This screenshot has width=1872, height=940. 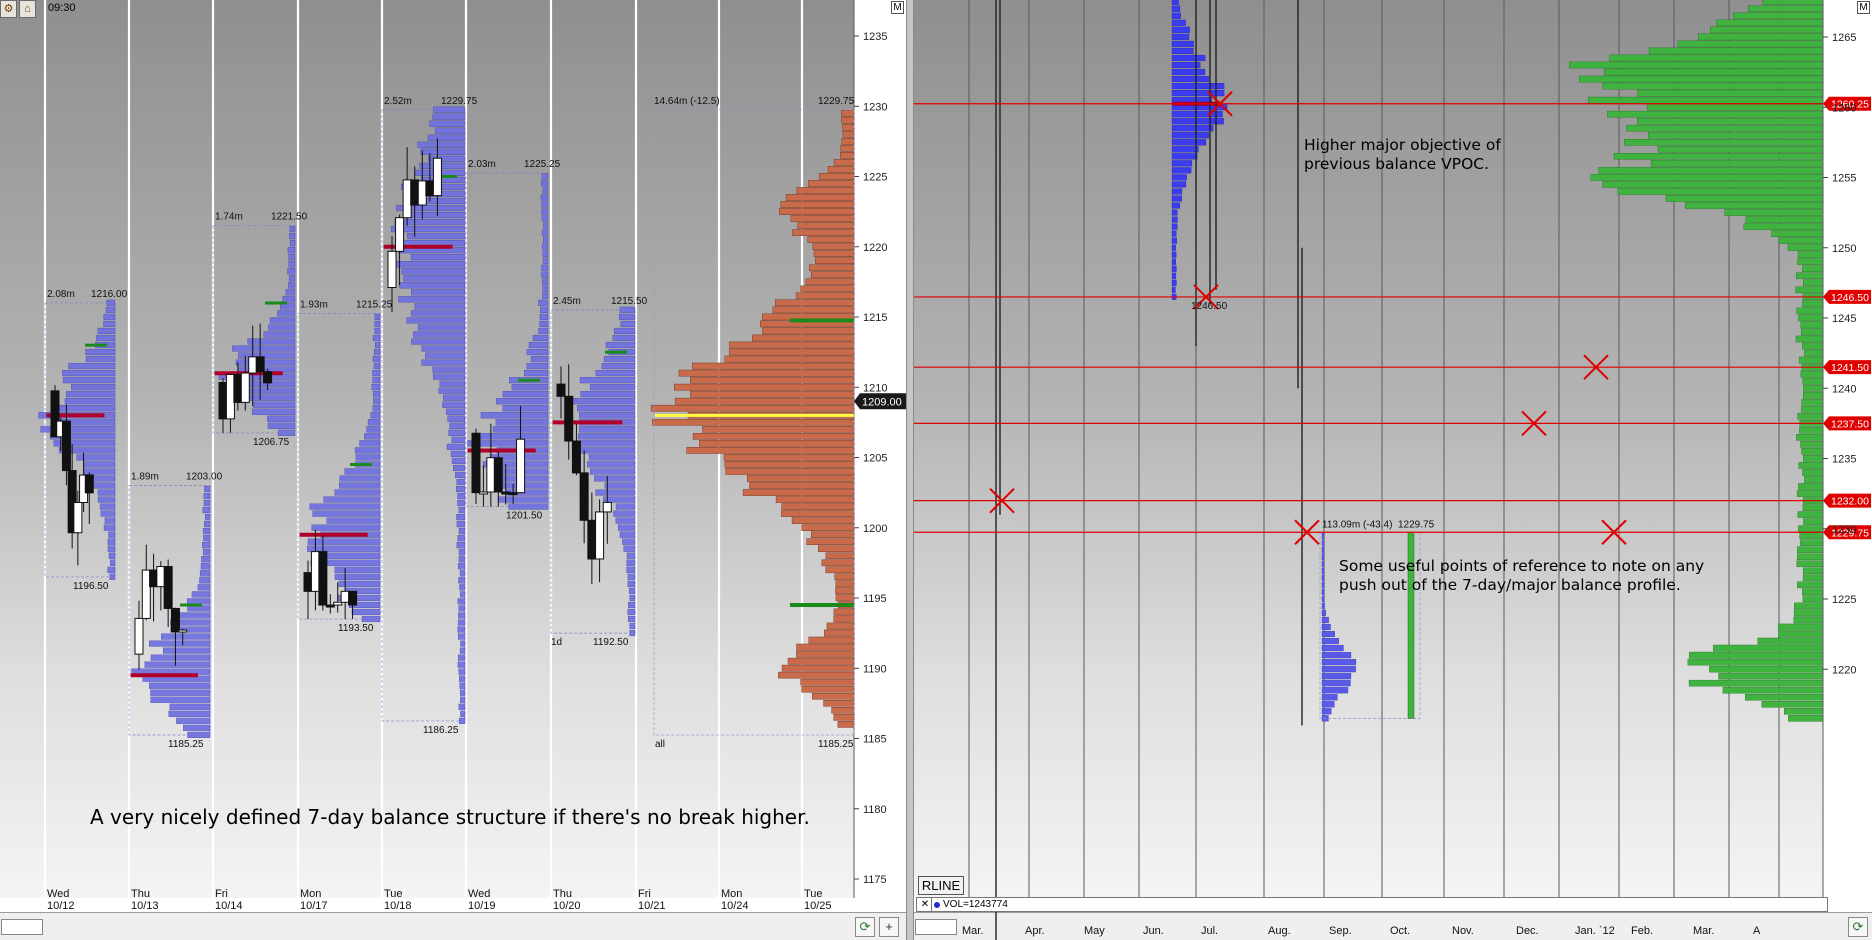 What do you see at coordinates (1400, 931) in the screenshot?
I see `month-label: Oct.` at bounding box center [1400, 931].